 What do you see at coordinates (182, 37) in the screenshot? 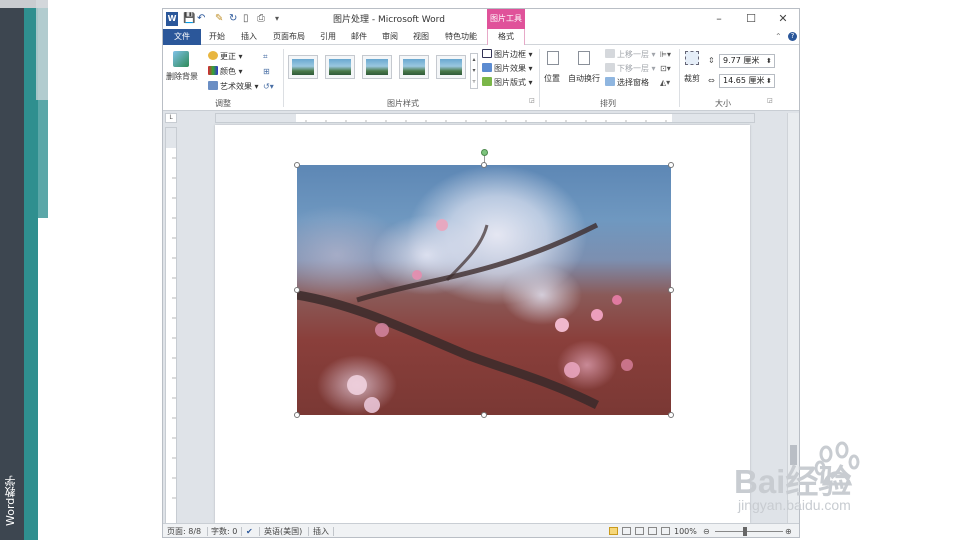
I see `tab-file: 文件` at bounding box center [182, 37].